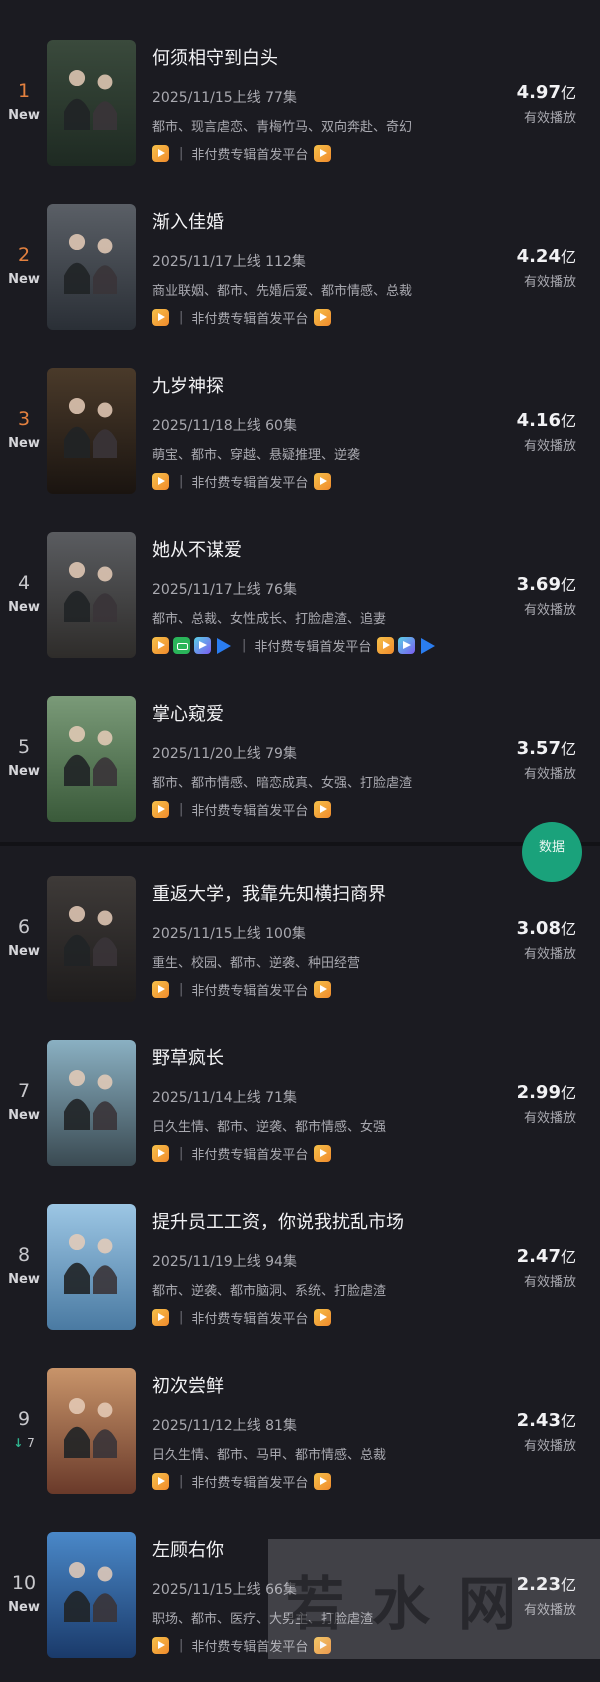 Image resolution: width=600 pixels, height=1682 pixels. I want to click on play-count-value: 3.08亿, so click(546, 928).